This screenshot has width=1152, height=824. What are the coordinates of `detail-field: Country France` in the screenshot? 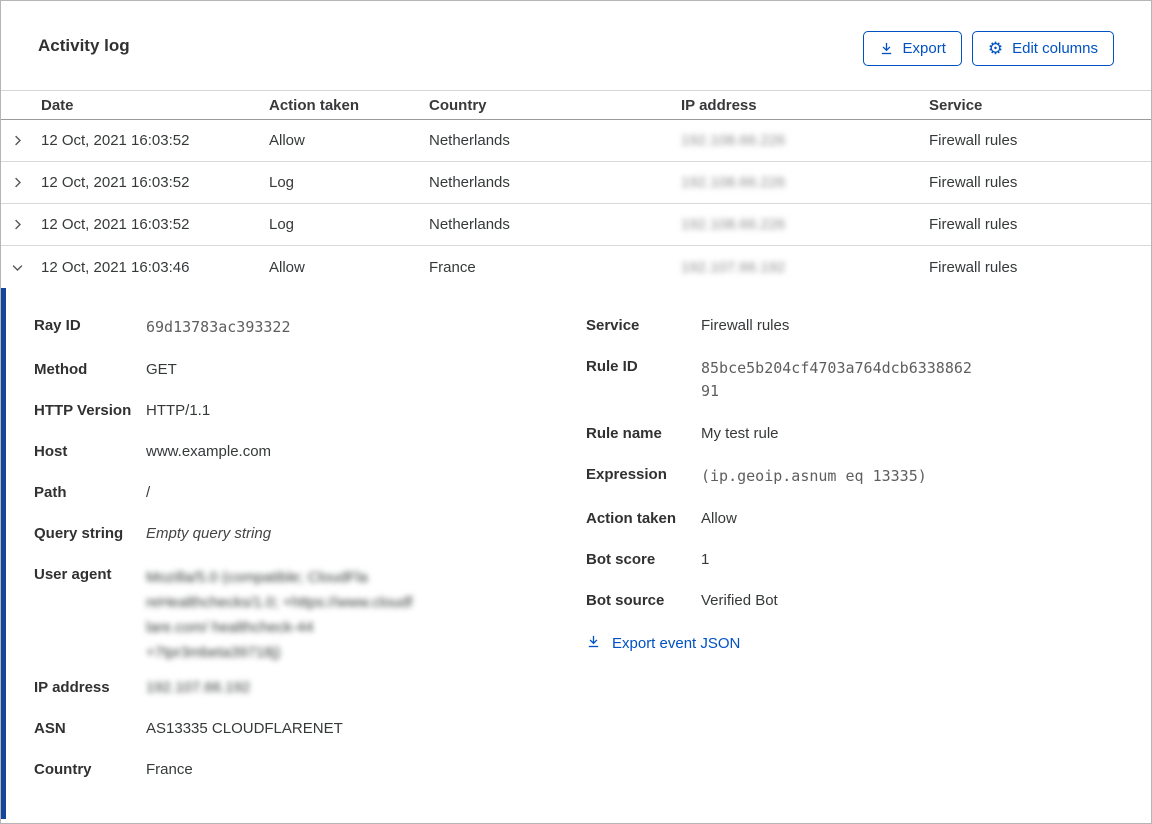 It's located at (310, 770).